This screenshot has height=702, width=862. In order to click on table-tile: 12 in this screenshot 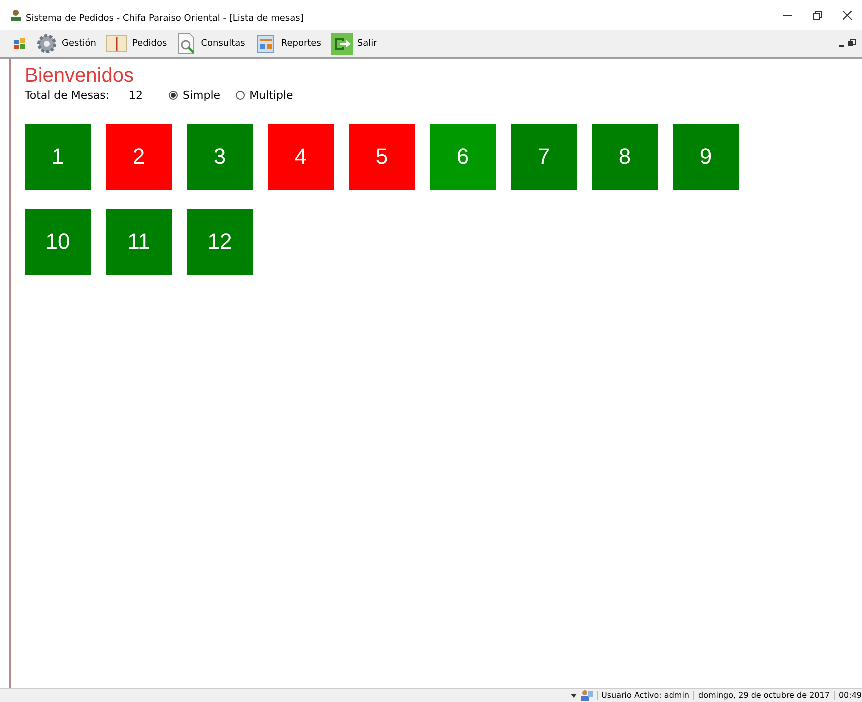, I will do `click(220, 242)`.